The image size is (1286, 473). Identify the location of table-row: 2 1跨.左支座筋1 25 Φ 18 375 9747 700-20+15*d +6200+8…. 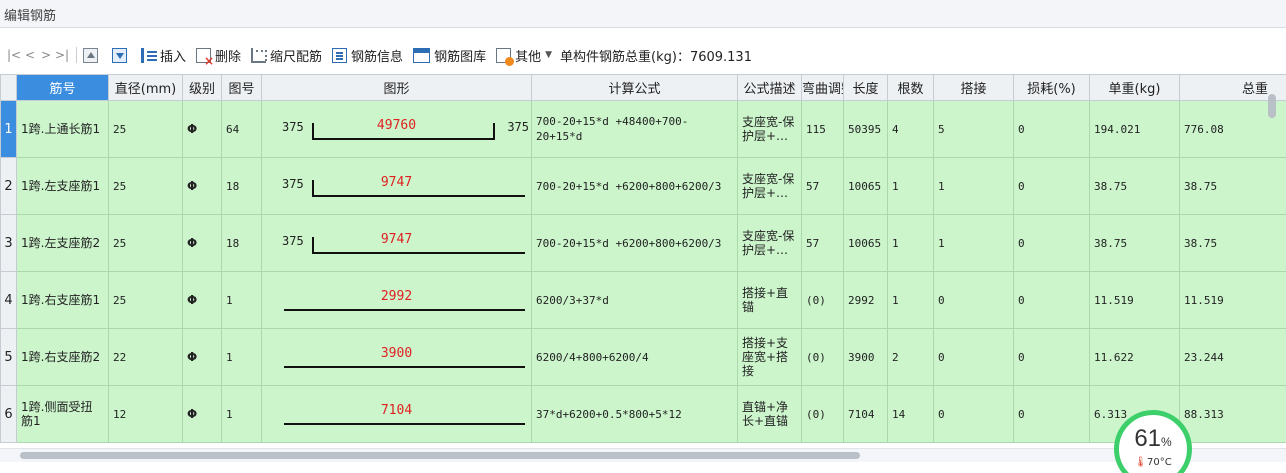
(643, 186).